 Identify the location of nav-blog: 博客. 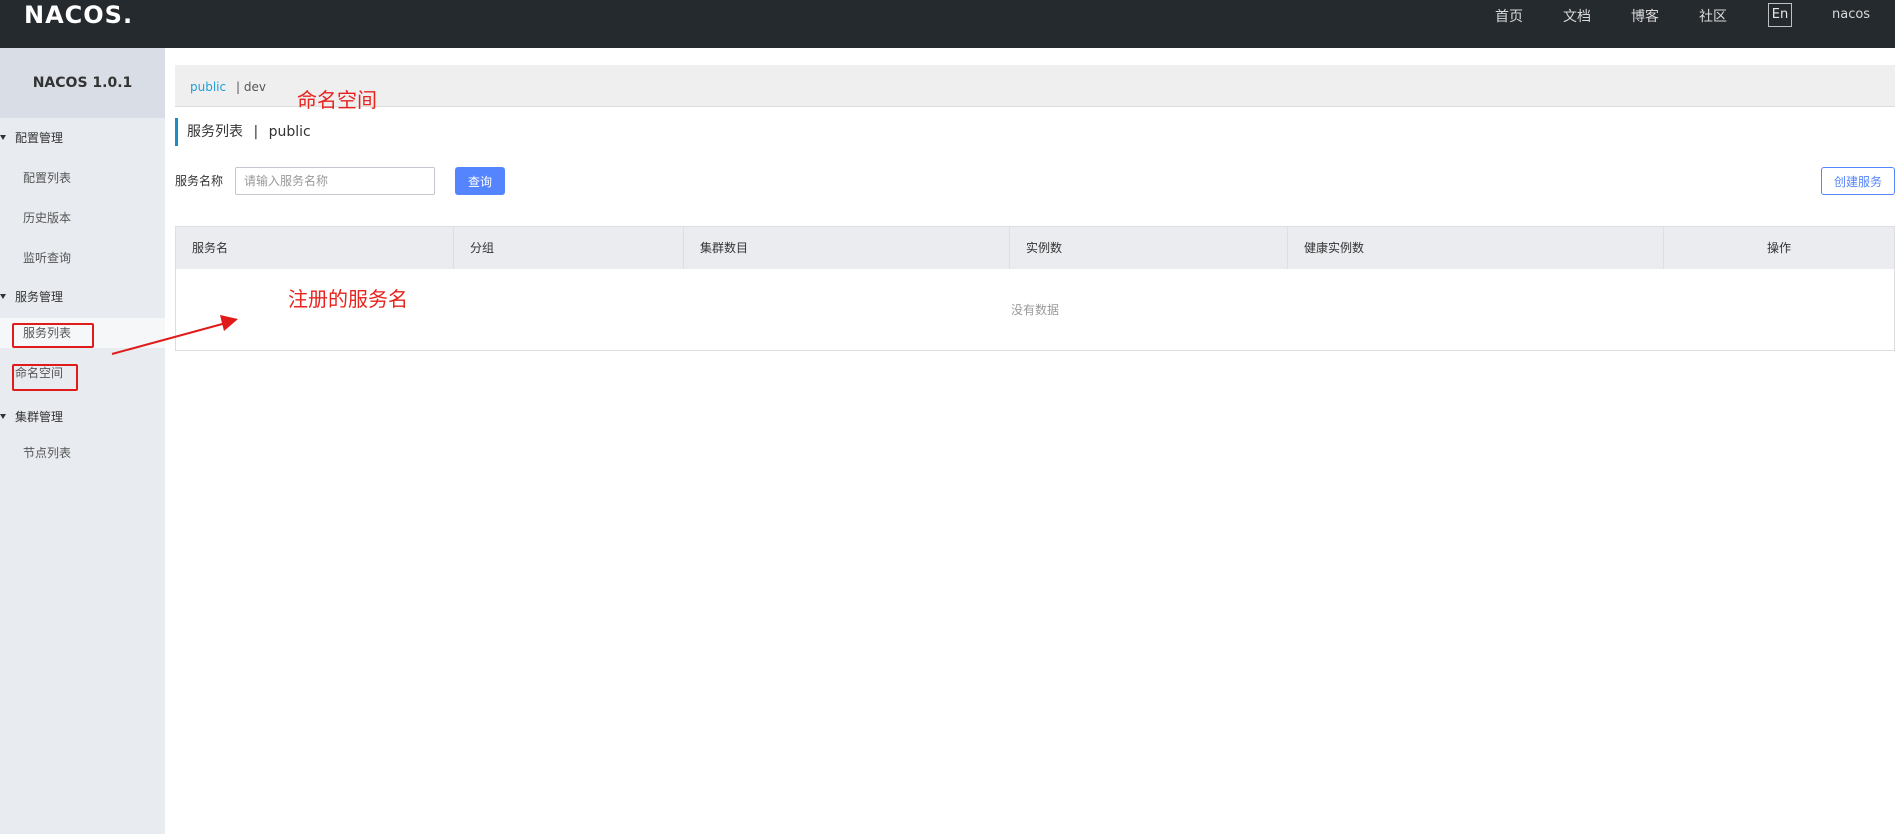
(1645, 16).